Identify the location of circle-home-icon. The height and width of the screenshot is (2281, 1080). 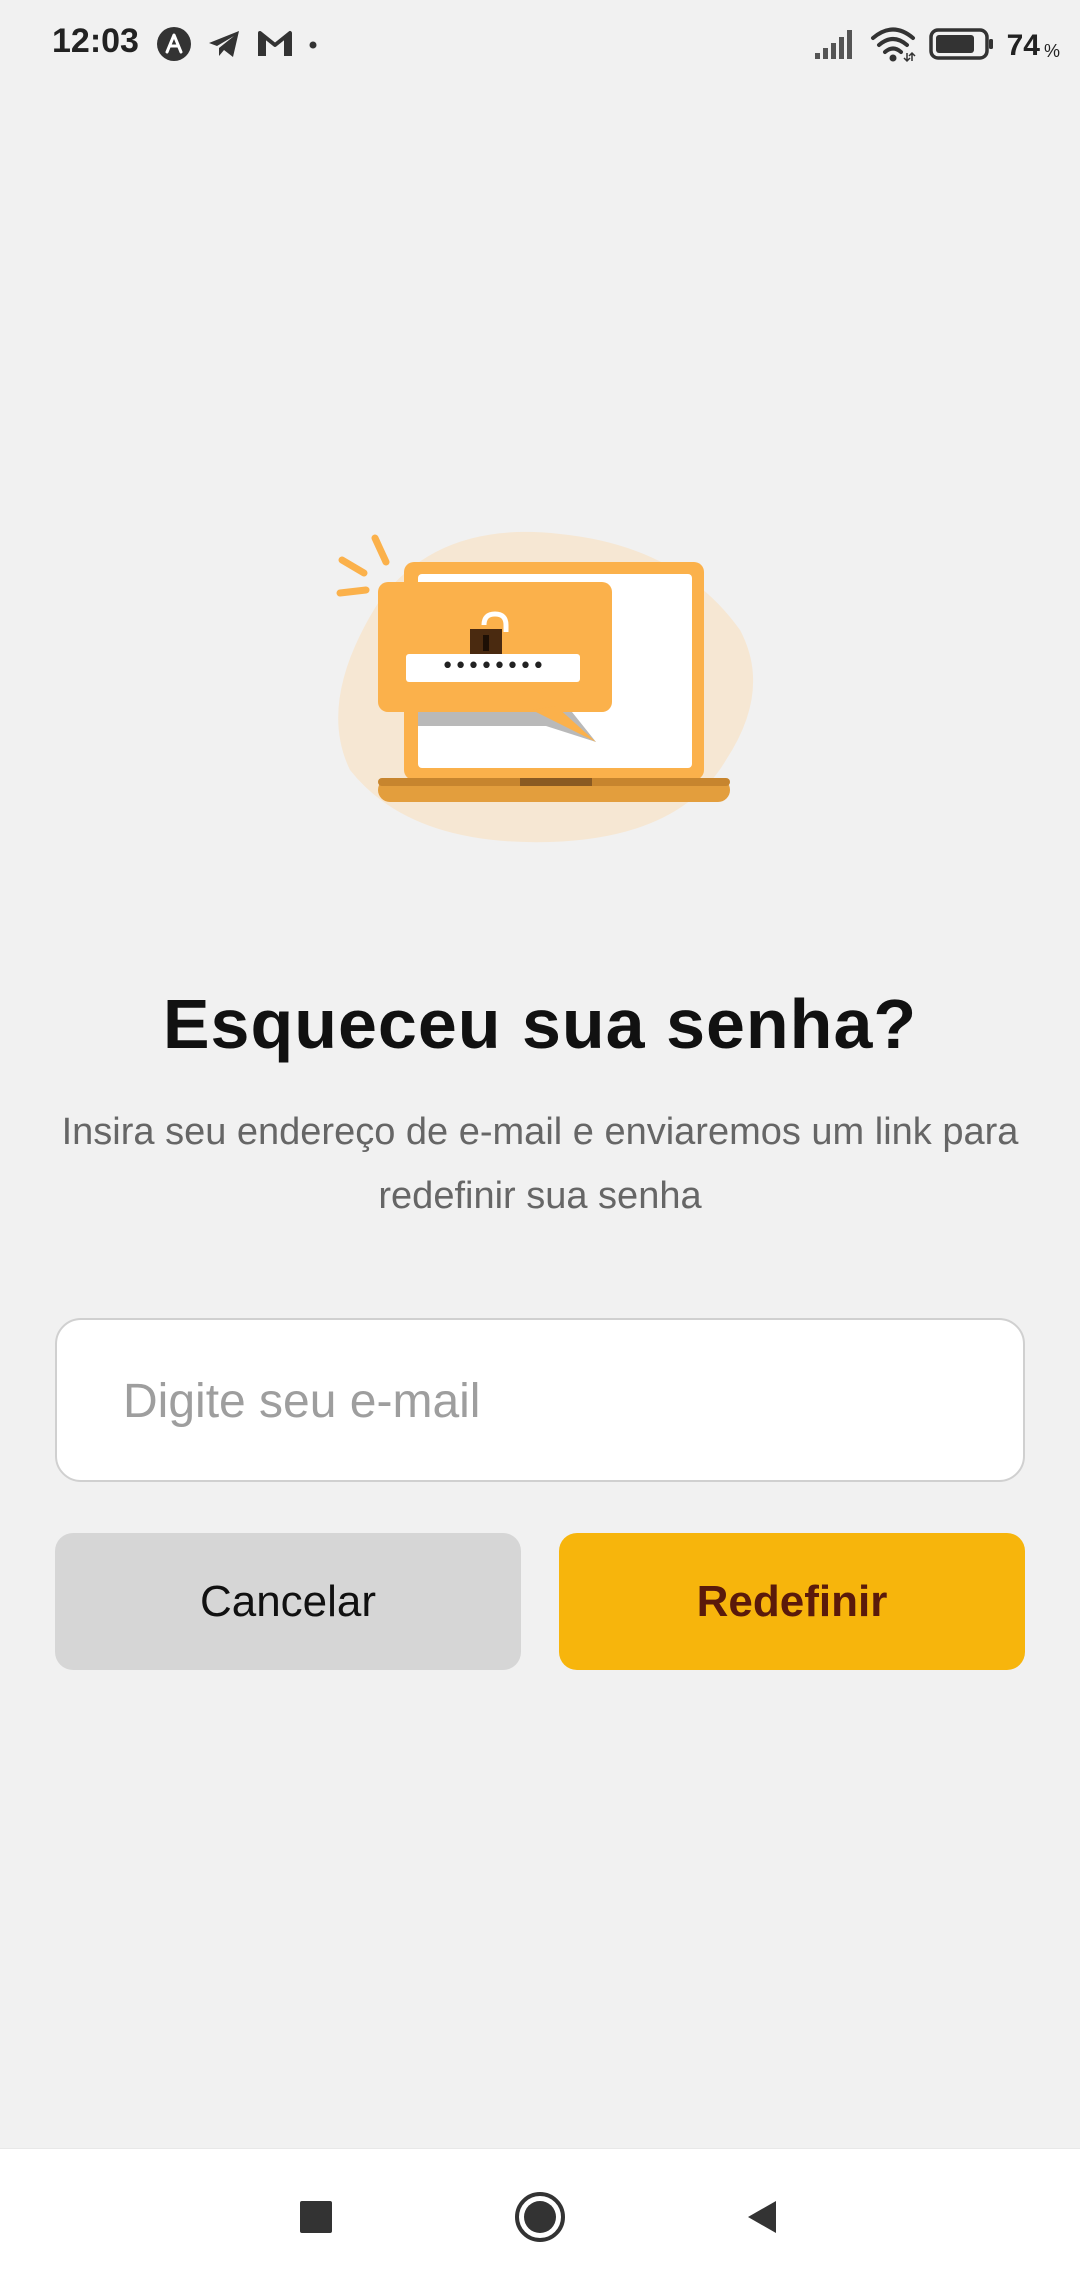
(540, 2219).